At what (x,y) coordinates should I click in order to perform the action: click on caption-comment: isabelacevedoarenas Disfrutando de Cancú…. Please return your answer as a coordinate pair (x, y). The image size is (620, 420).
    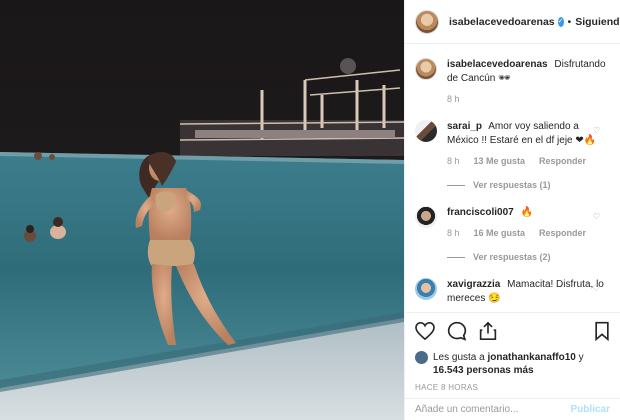
    Looking at the image, I should click on (512, 82).